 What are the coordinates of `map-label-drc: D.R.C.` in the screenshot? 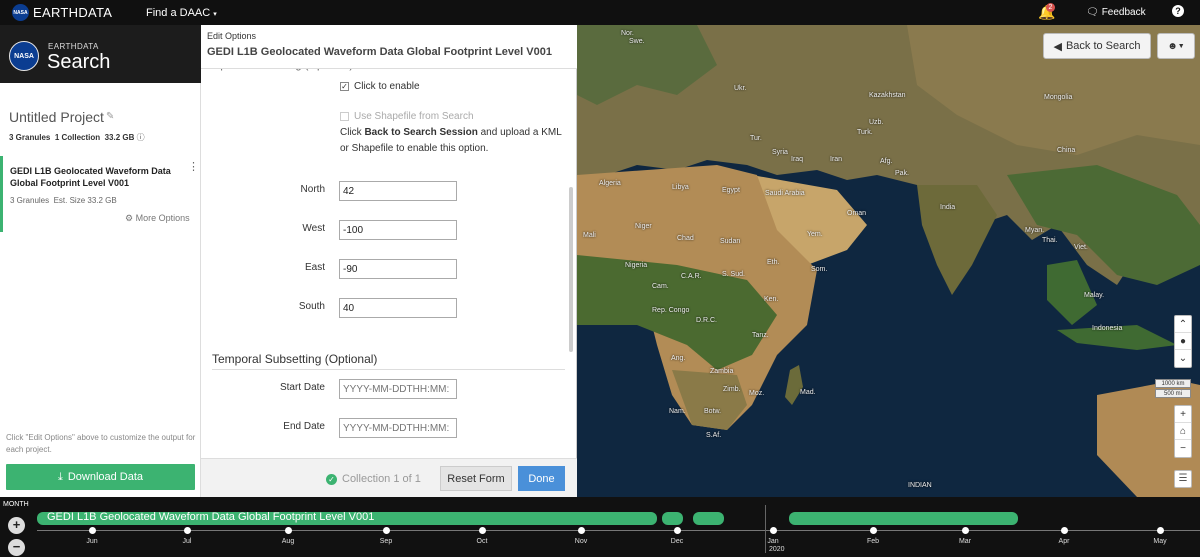 It's located at (706, 320).